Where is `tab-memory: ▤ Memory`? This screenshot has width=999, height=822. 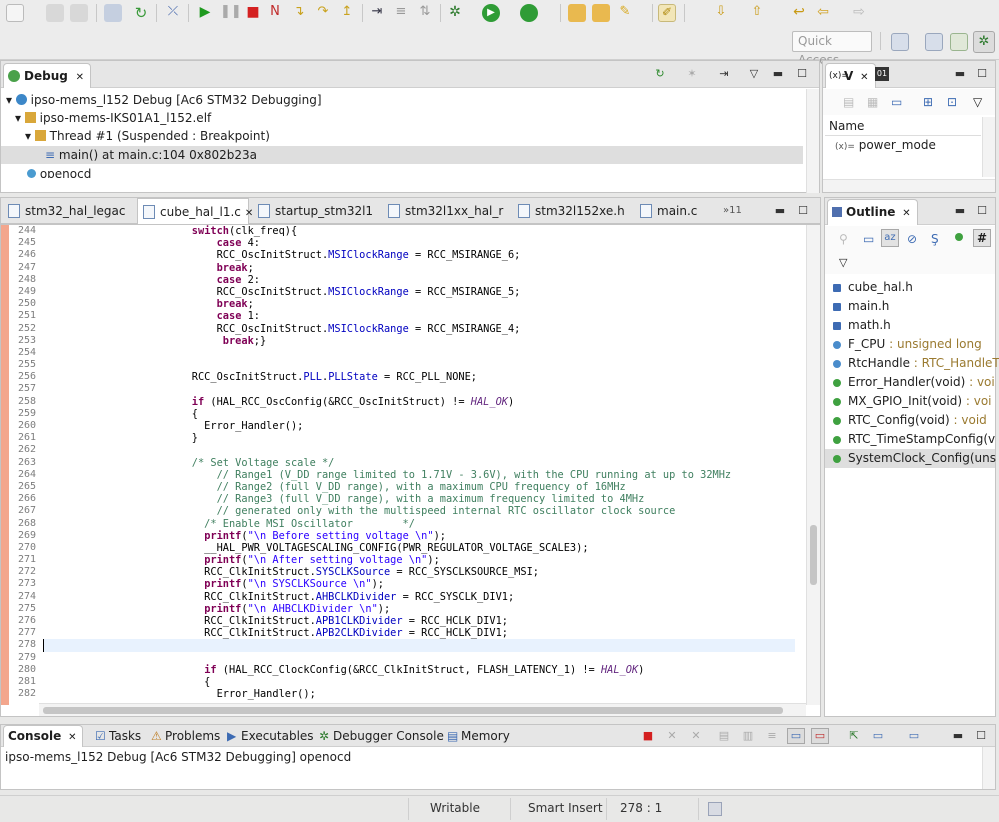
tab-memory: ▤ Memory is located at coordinates (479, 736).